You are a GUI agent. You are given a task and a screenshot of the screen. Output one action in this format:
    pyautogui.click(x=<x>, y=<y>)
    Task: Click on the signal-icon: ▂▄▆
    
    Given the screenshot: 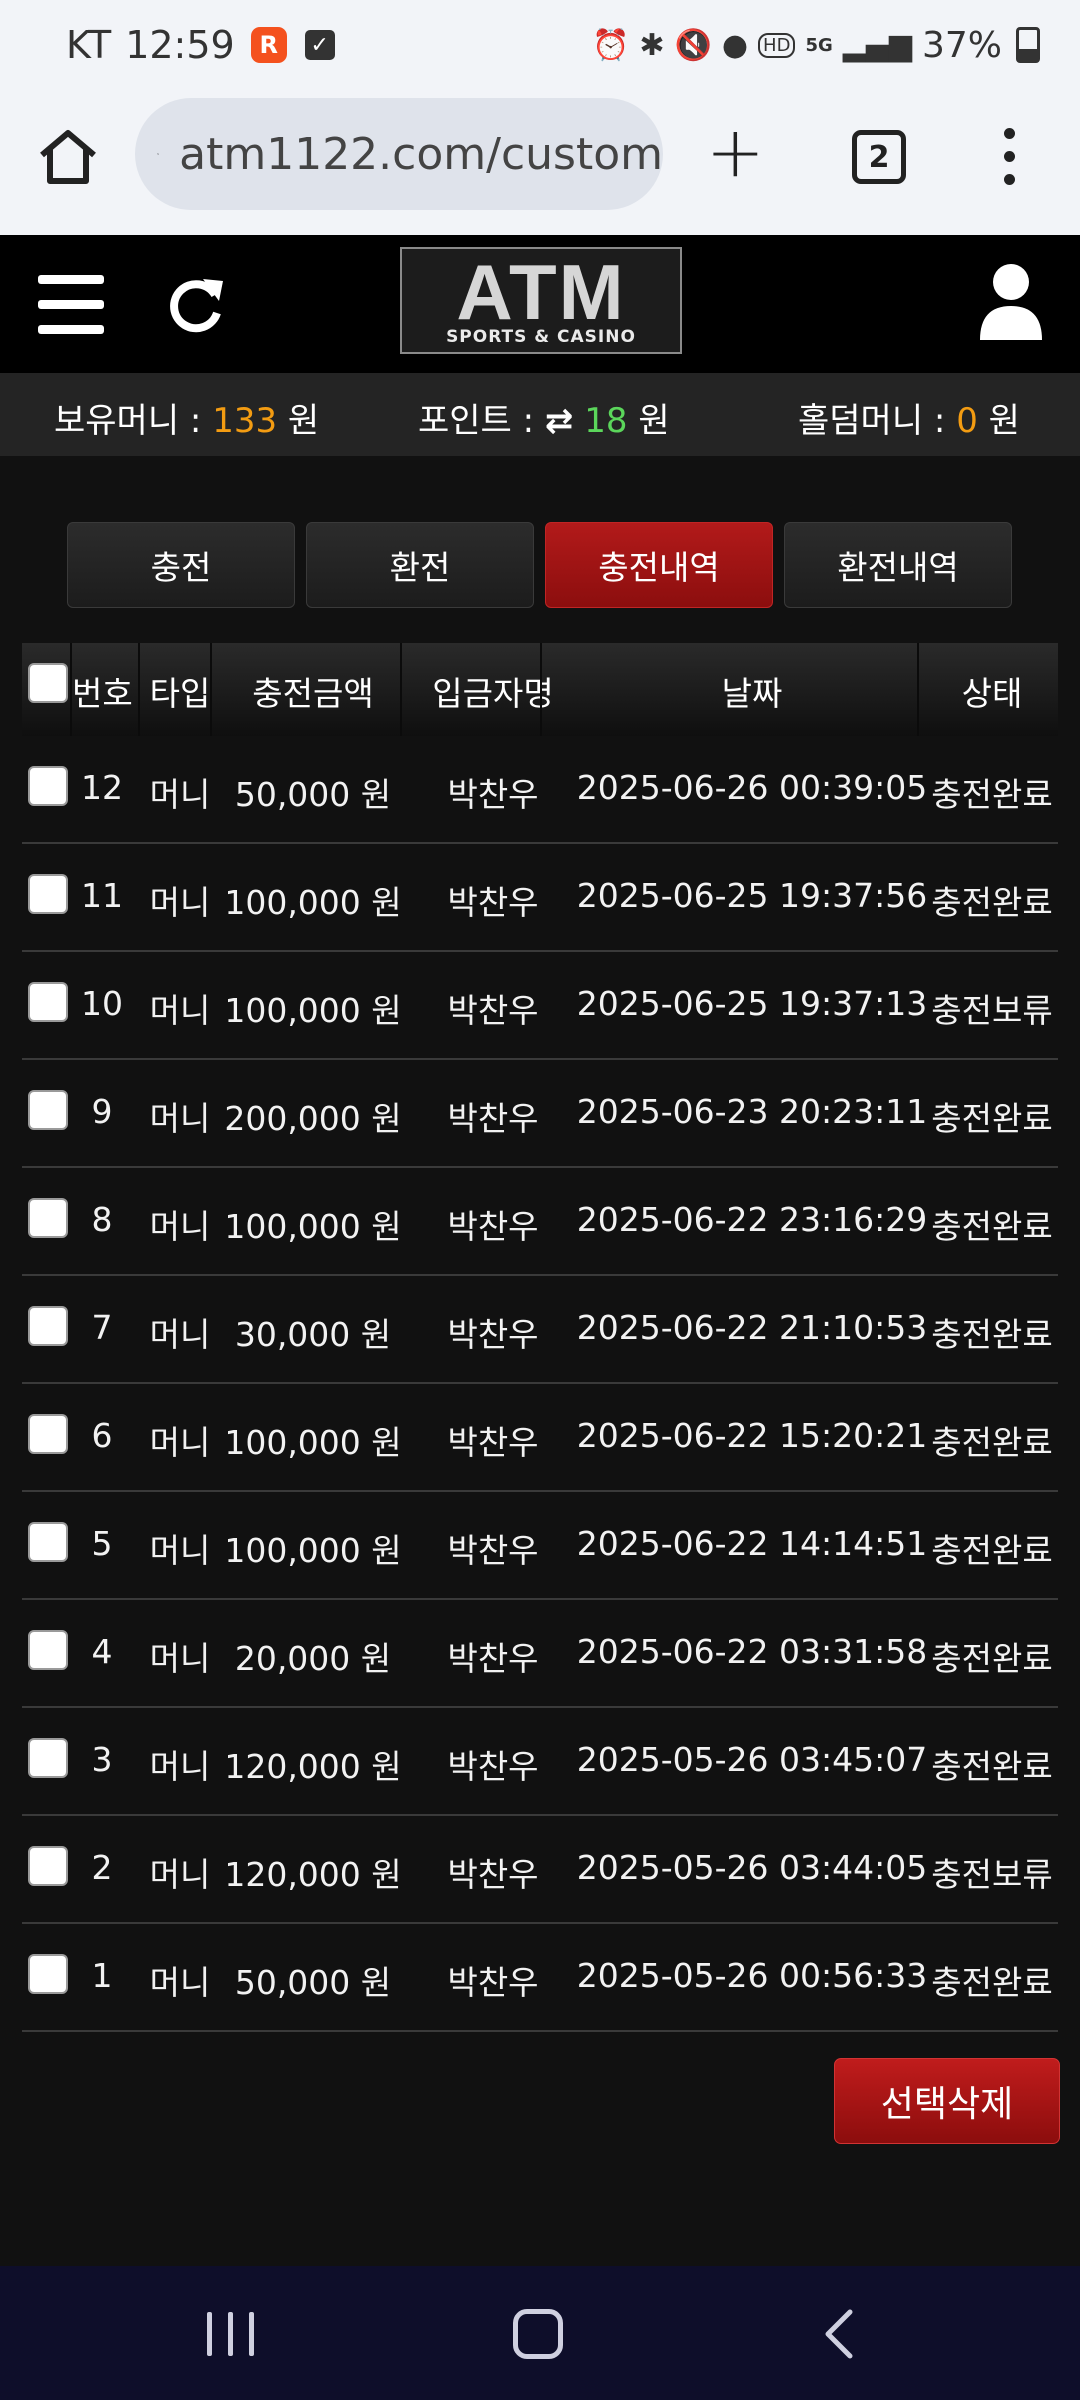 What is the action you would take?
    pyautogui.click(x=877, y=45)
    